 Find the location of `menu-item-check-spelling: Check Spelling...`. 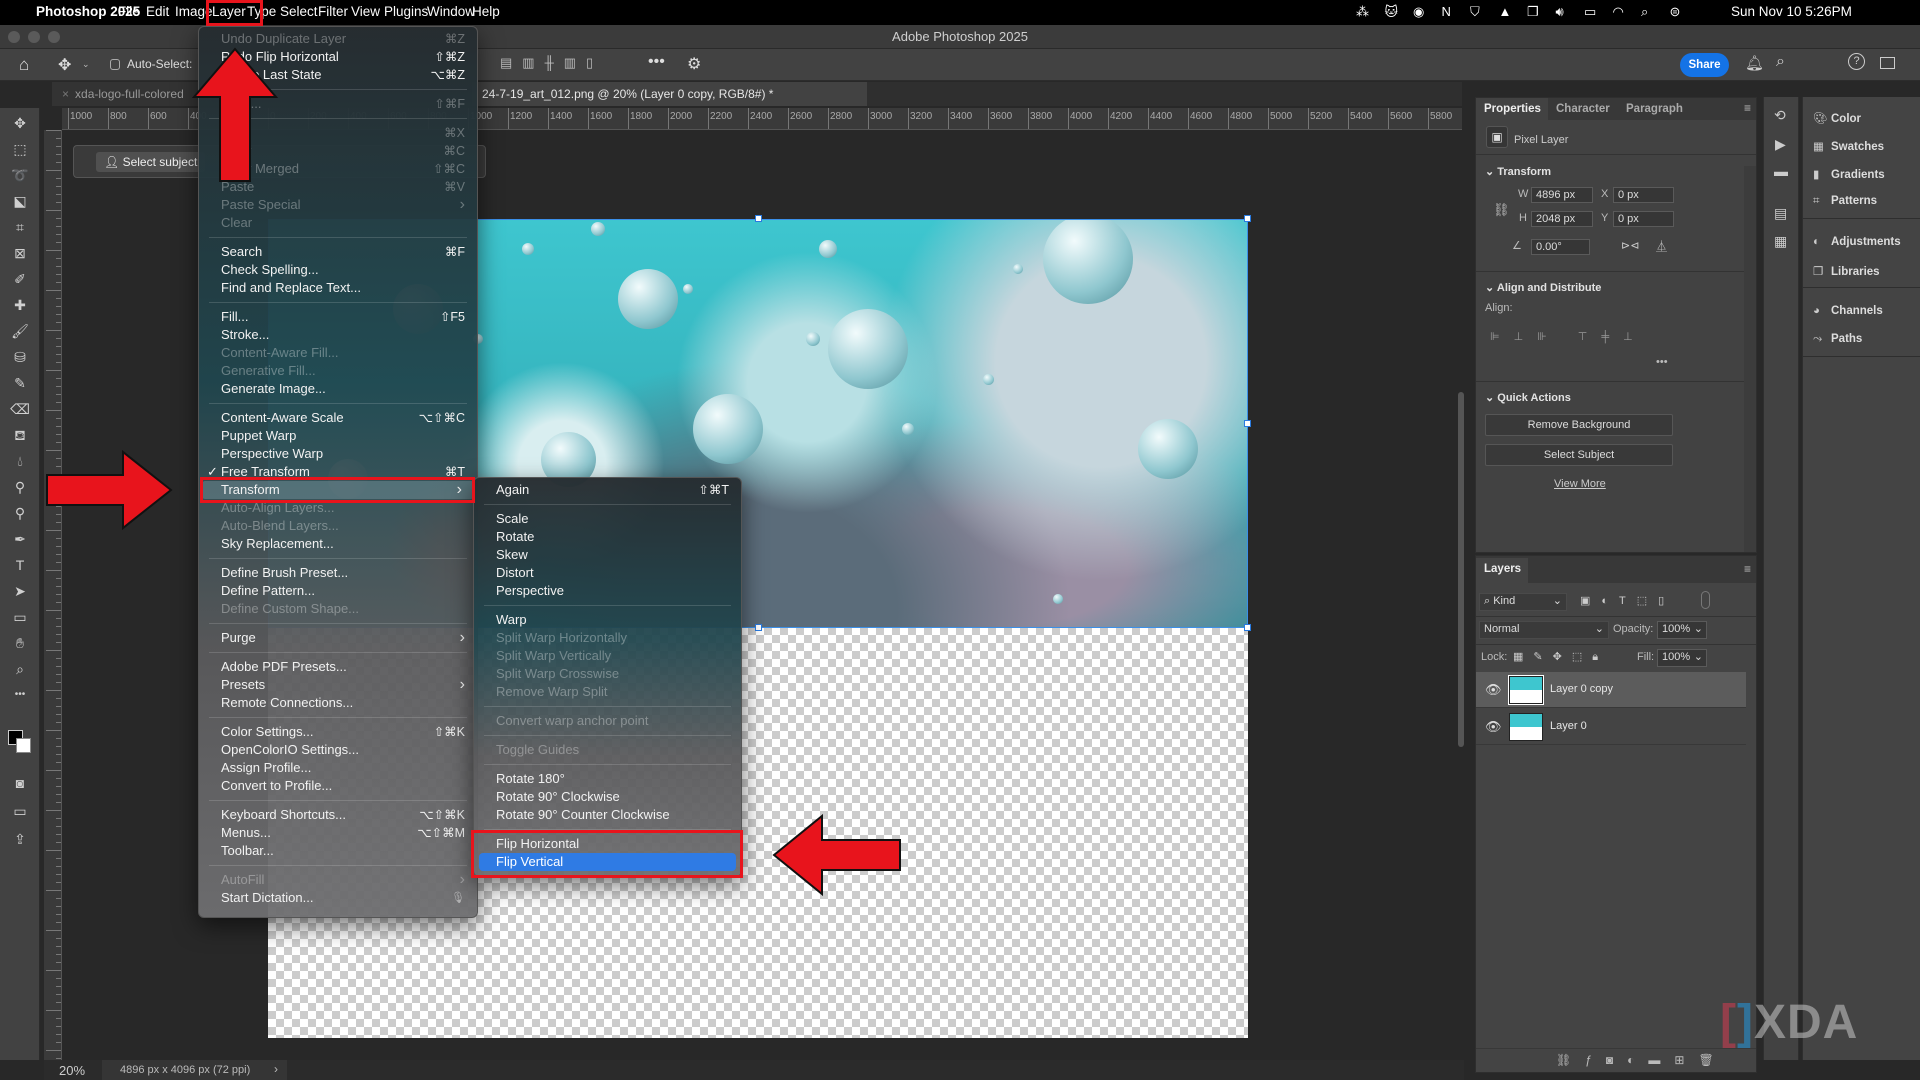

menu-item-check-spelling: Check Spelling... is located at coordinates (338, 270).